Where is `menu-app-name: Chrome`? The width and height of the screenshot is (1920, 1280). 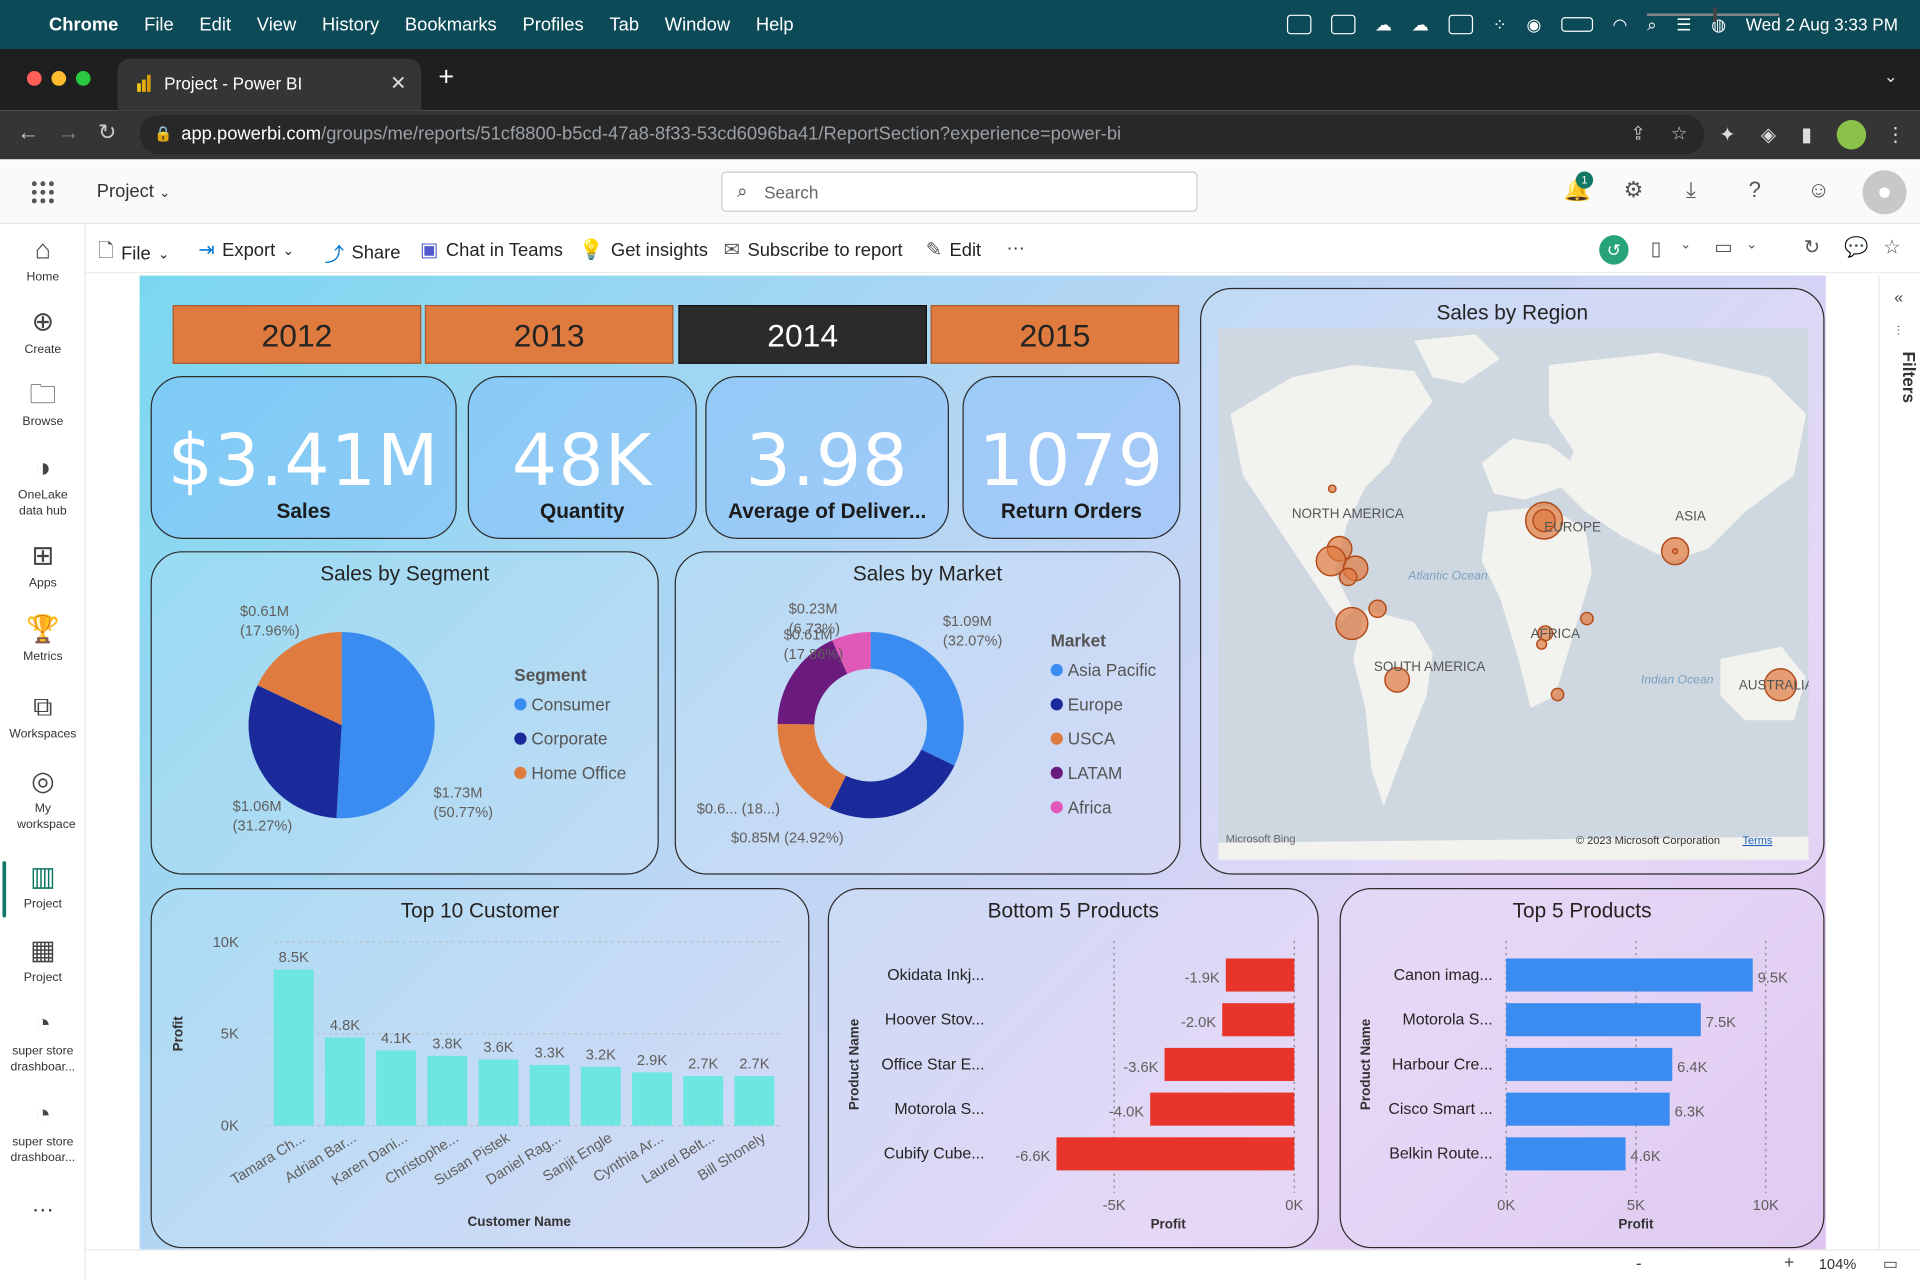 menu-app-name: Chrome is located at coordinates (83, 24).